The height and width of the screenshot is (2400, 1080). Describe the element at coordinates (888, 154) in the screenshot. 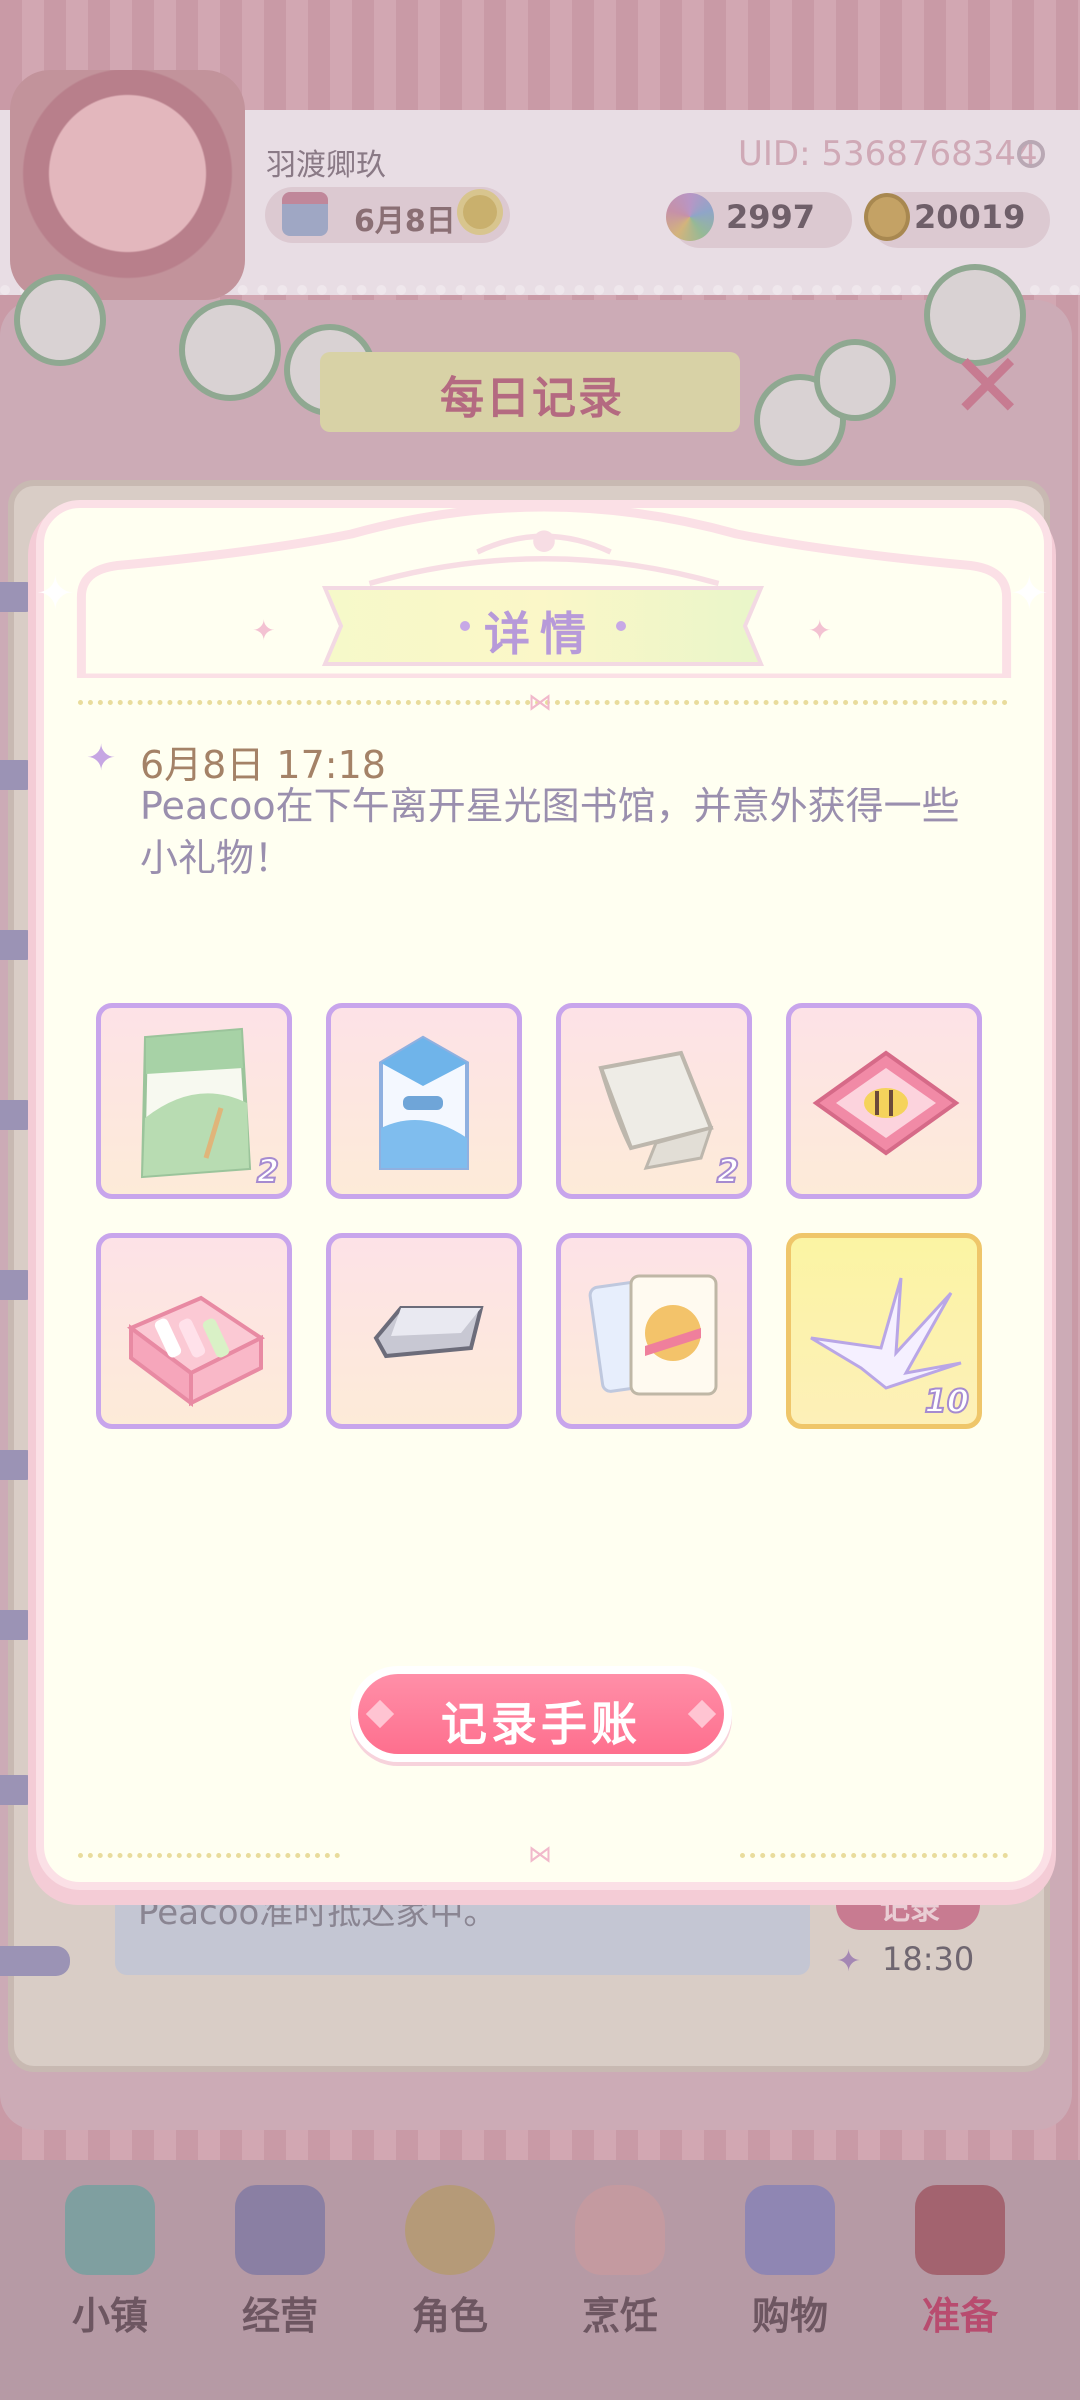

I see `uid-label: UID: 5368768344` at that location.